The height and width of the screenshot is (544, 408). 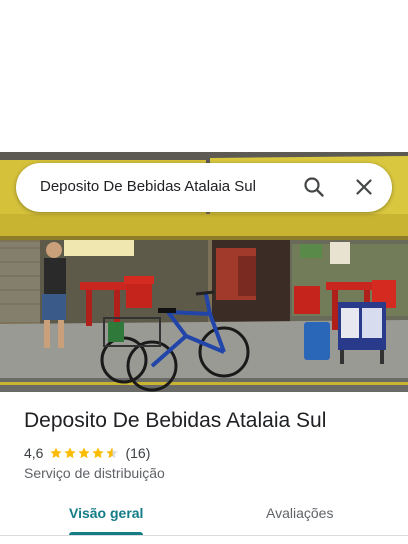 I want to click on rating-row: 4,6 (16), so click(x=87, y=453).